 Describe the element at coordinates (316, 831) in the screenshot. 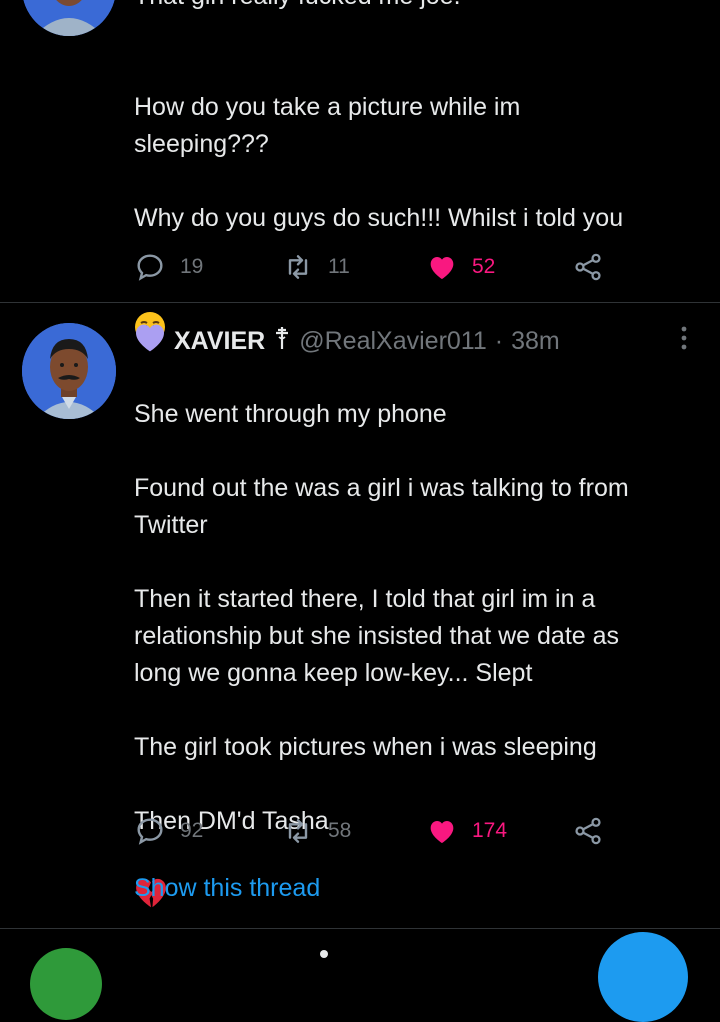

I see `tweet2-retweet-button: 58` at that location.